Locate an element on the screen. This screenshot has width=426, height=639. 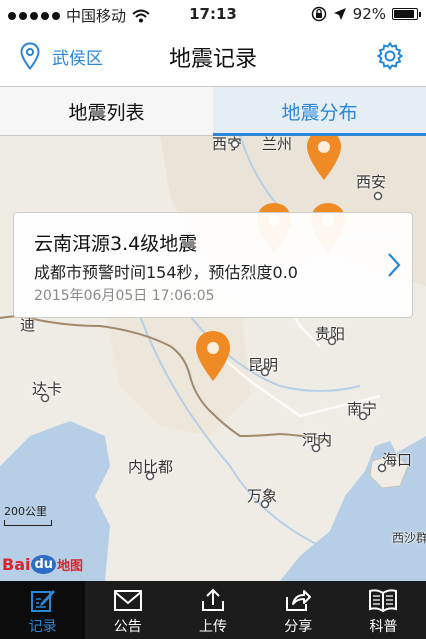
location-arrow-icon is located at coordinates (339, 14).